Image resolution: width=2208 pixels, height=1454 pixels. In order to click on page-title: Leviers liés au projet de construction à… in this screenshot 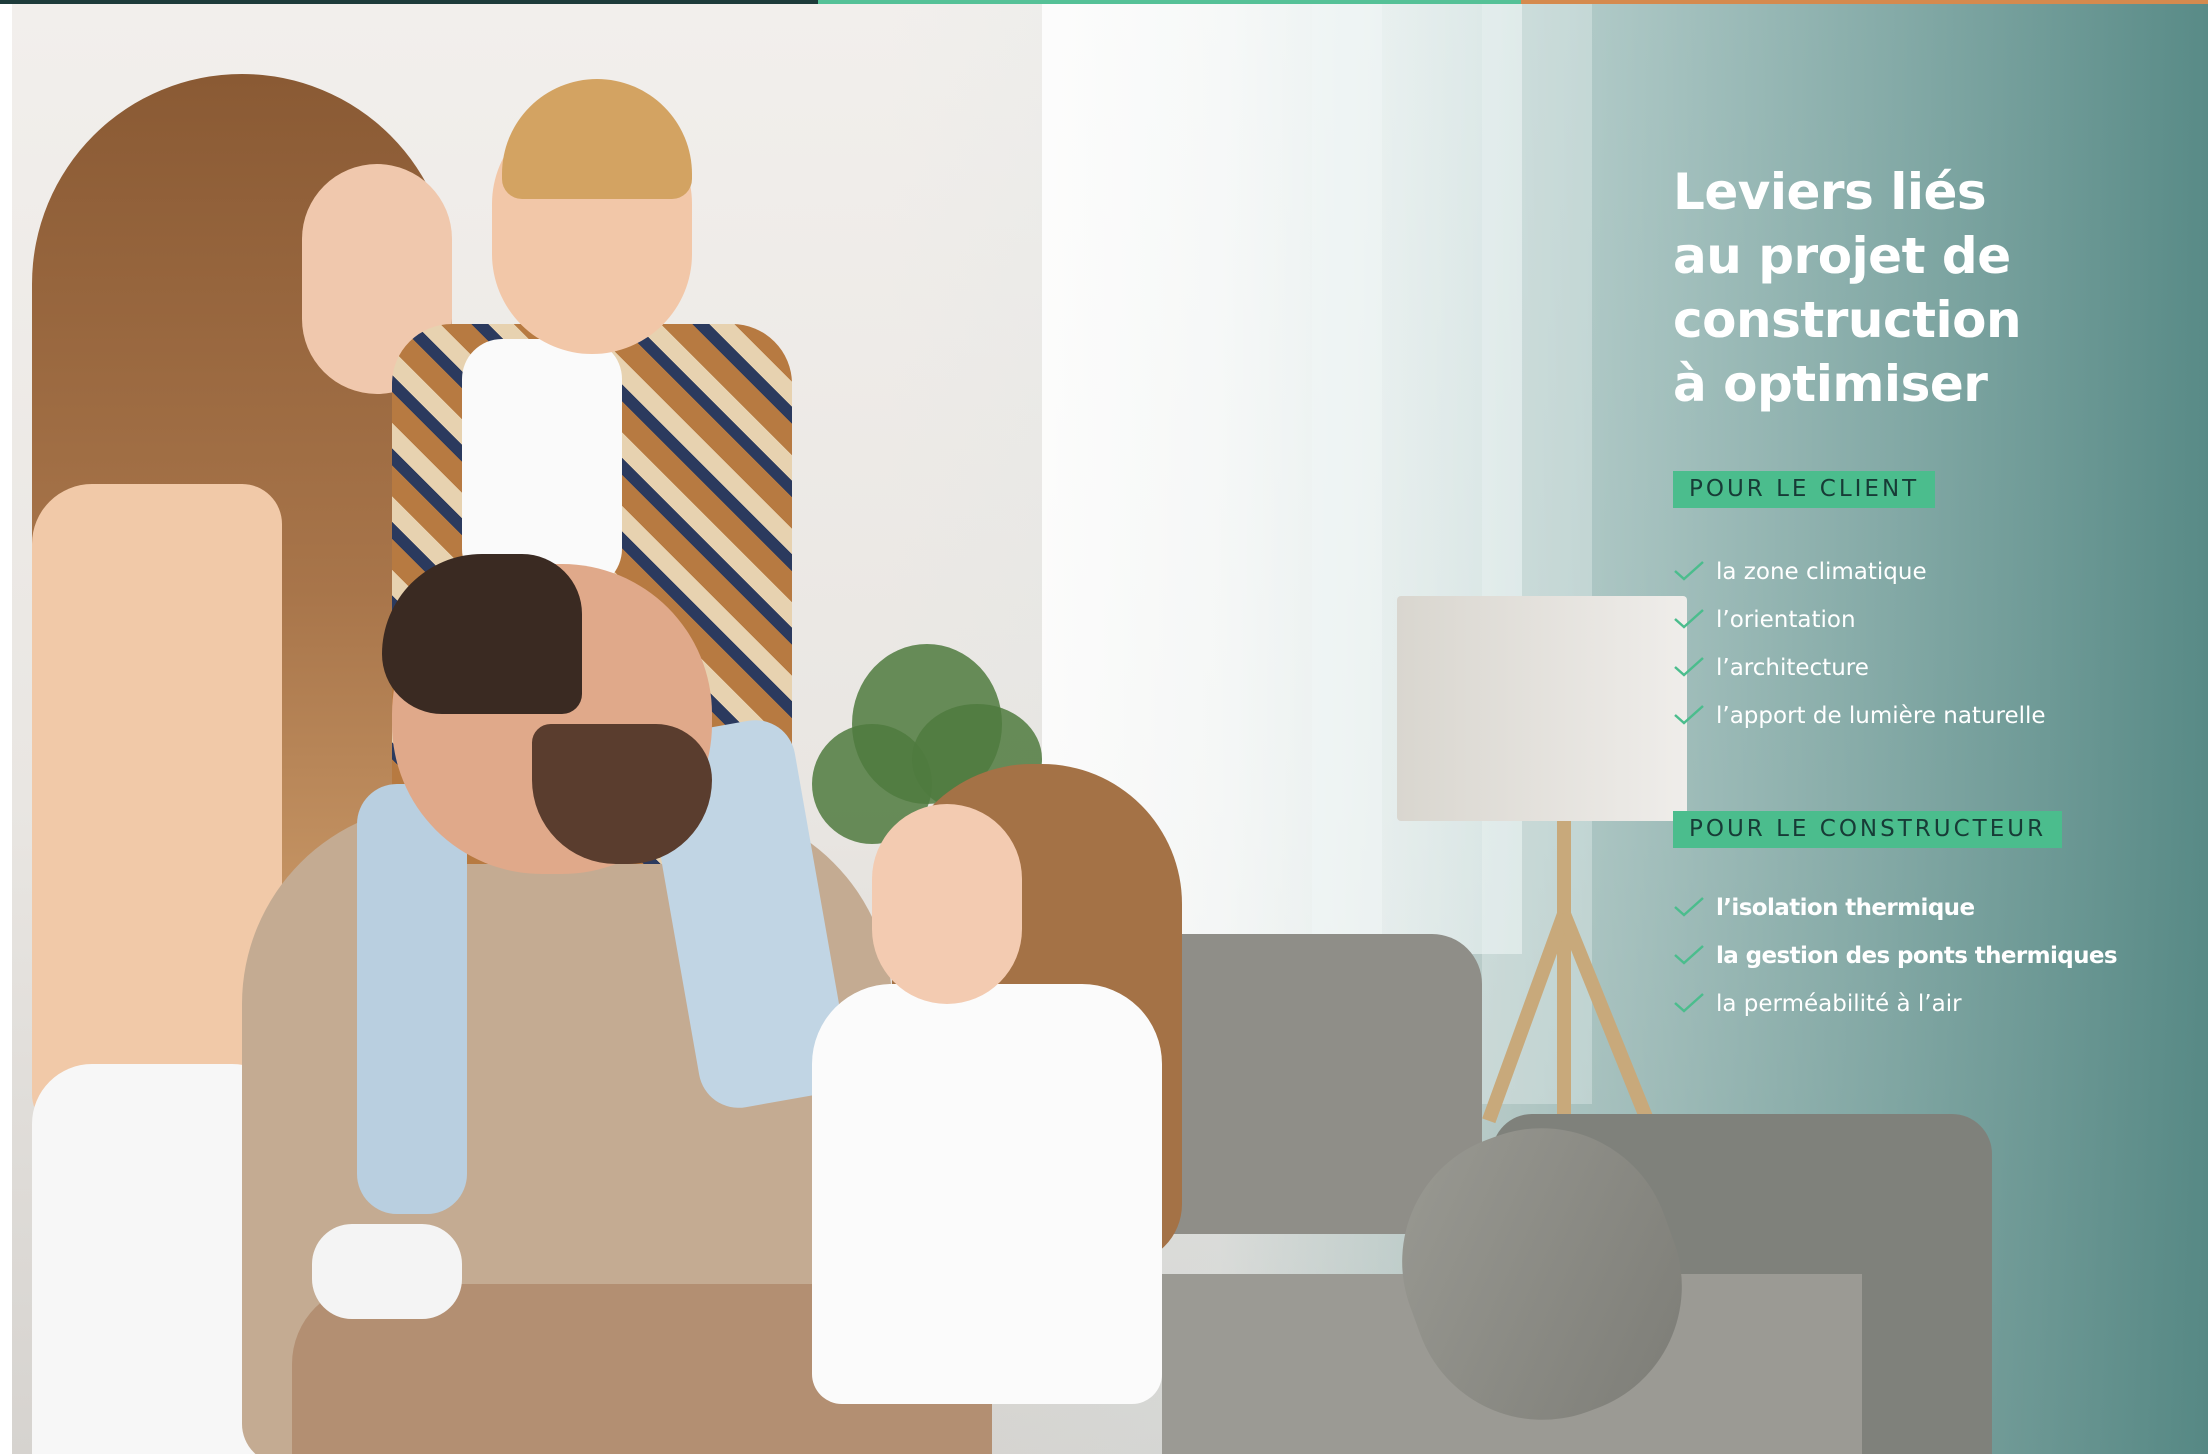, I will do `click(1923, 288)`.